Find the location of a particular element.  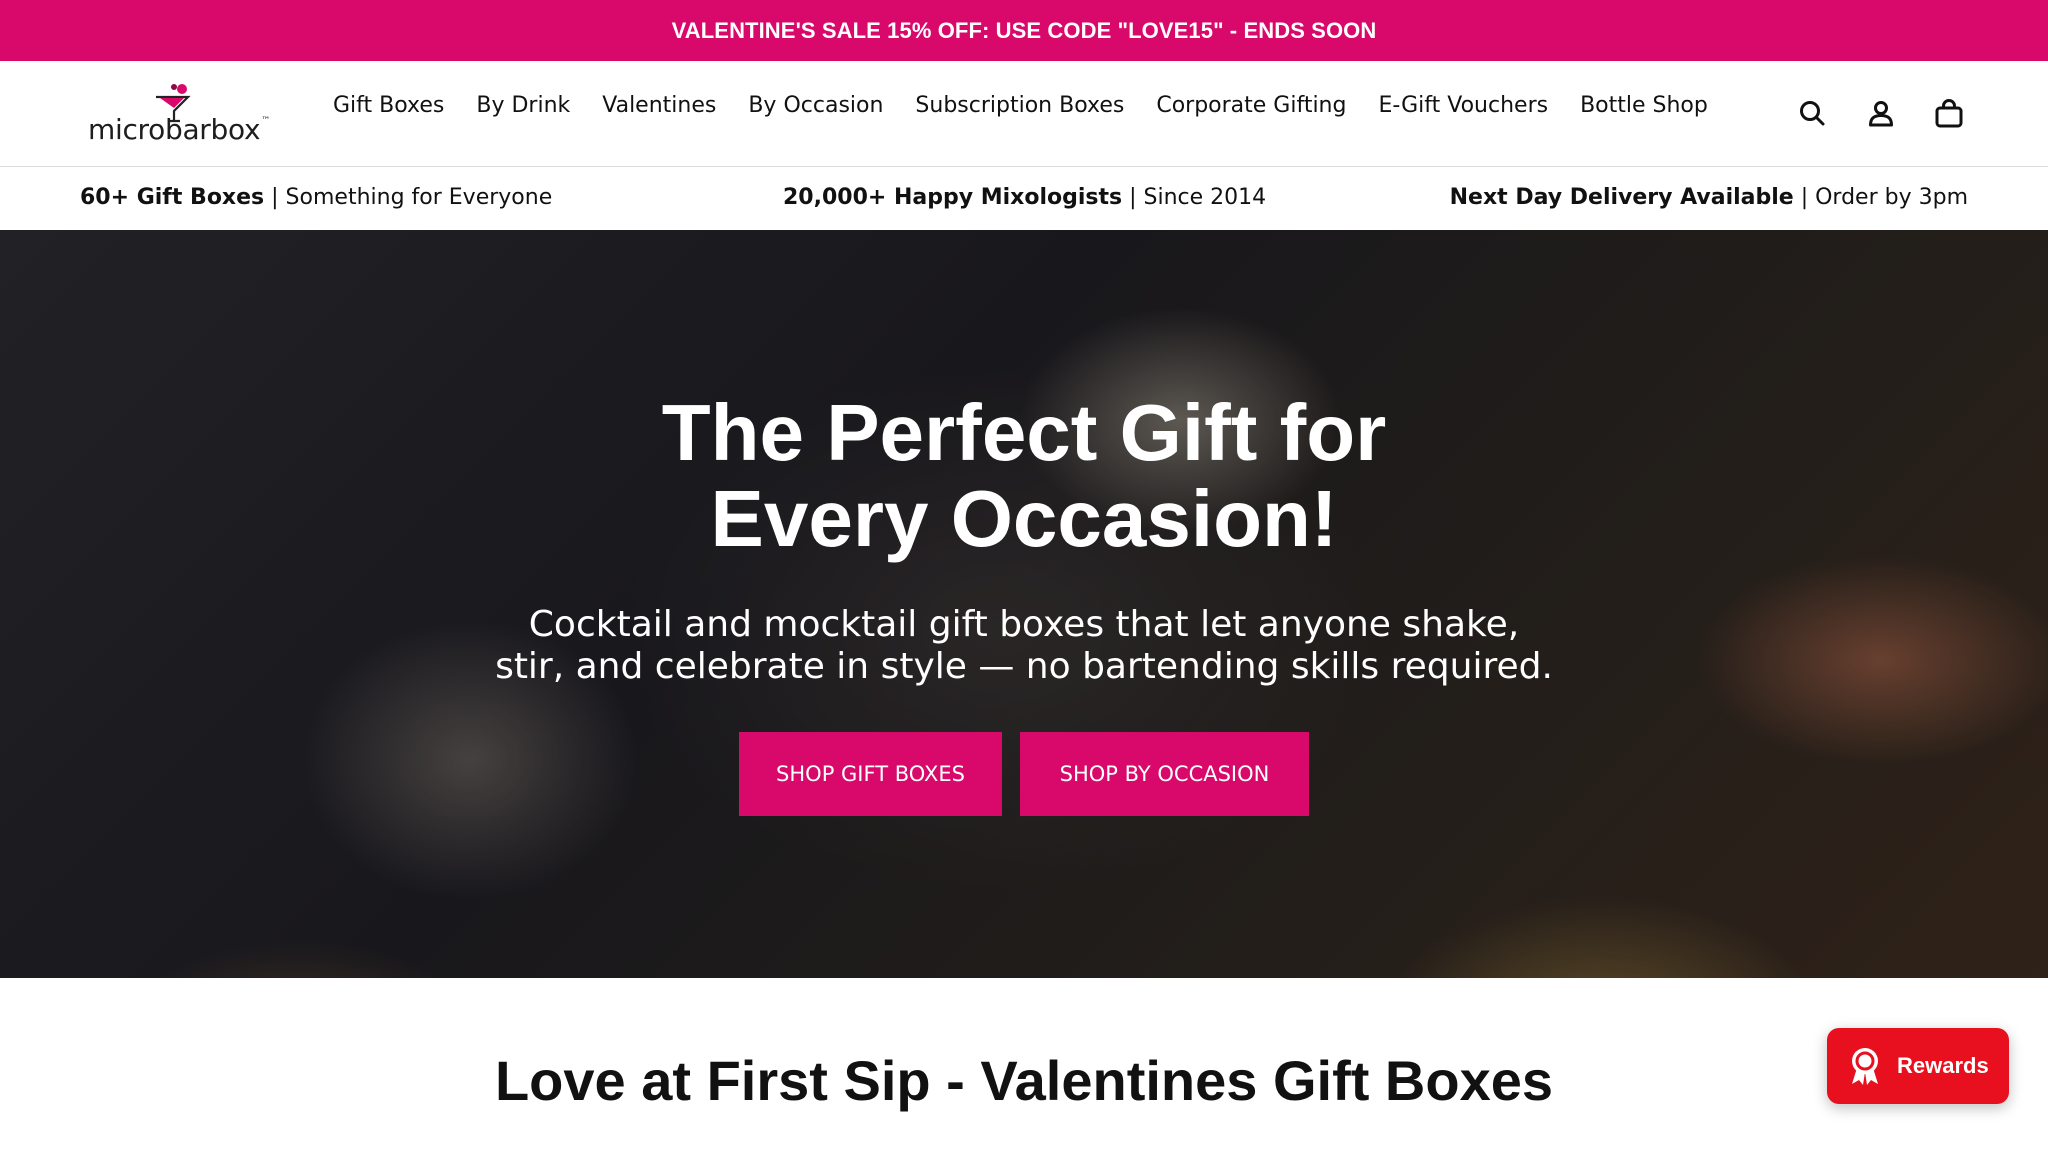

rewards-button: Rewards is located at coordinates (1918, 1066).